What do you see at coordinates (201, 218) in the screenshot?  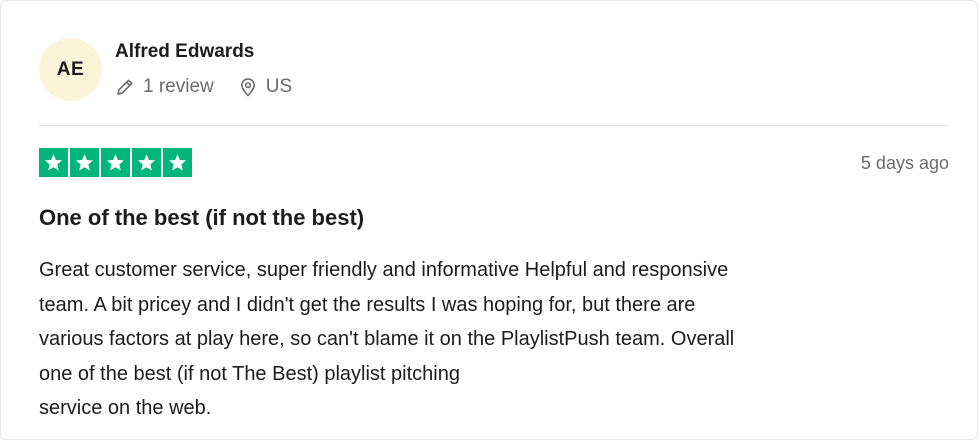 I see `review-title: One of the best (if not the best)` at bounding box center [201, 218].